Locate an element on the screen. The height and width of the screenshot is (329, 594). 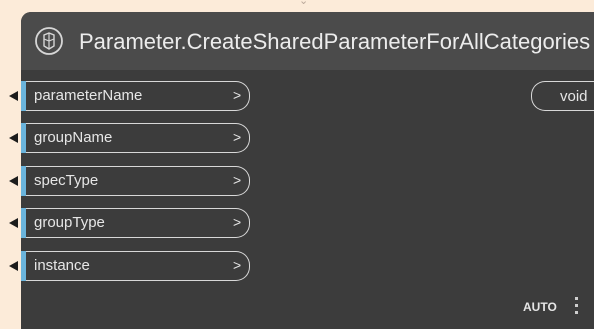
output-label: void is located at coordinates (574, 96).